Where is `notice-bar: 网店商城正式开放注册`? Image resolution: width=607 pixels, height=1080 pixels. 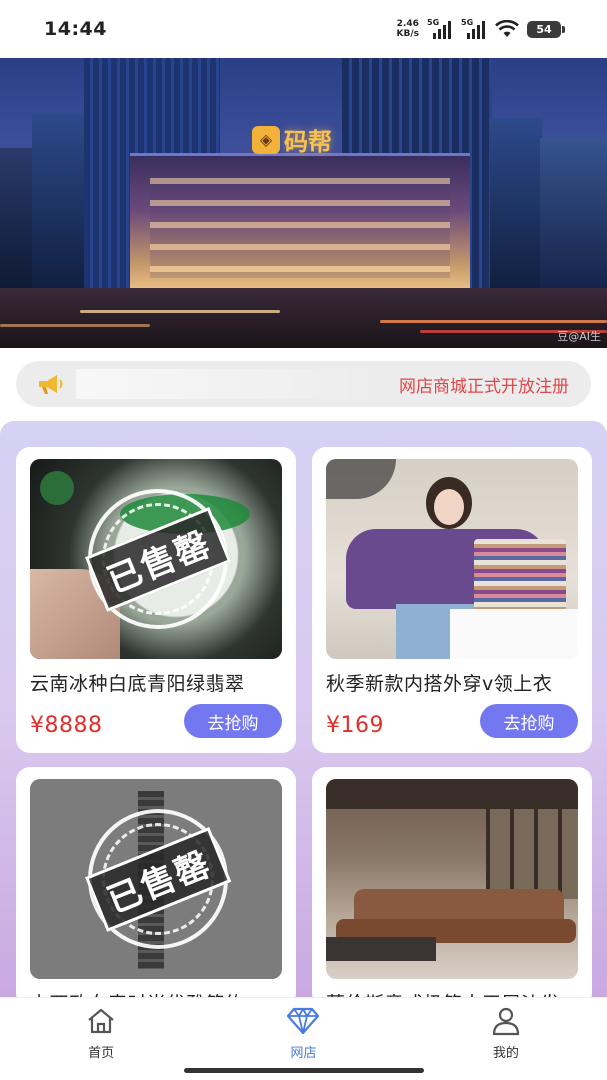 notice-bar: 网店商城正式开放注册 is located at coordinates (303, 384).